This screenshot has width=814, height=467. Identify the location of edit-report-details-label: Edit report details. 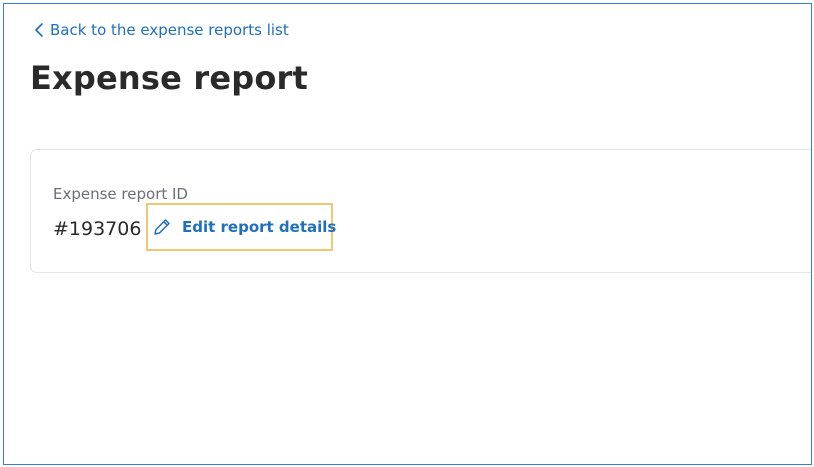
(259, 227).